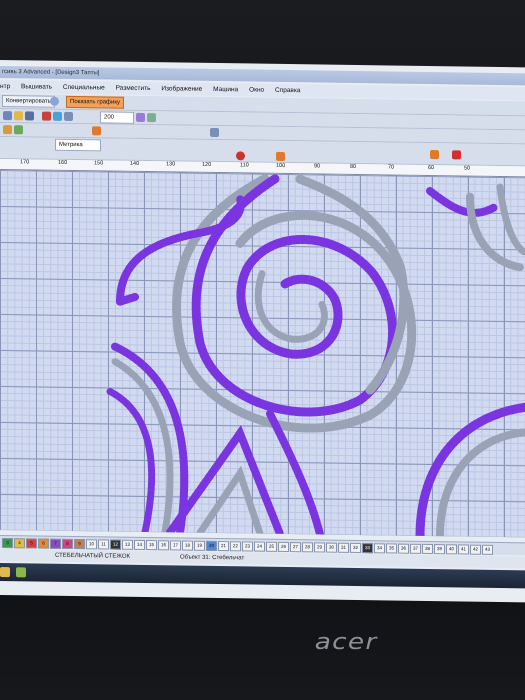 The width and height of the screenshot is (525, 700). I want to click on color-swatch: 13, so click(127, 544).